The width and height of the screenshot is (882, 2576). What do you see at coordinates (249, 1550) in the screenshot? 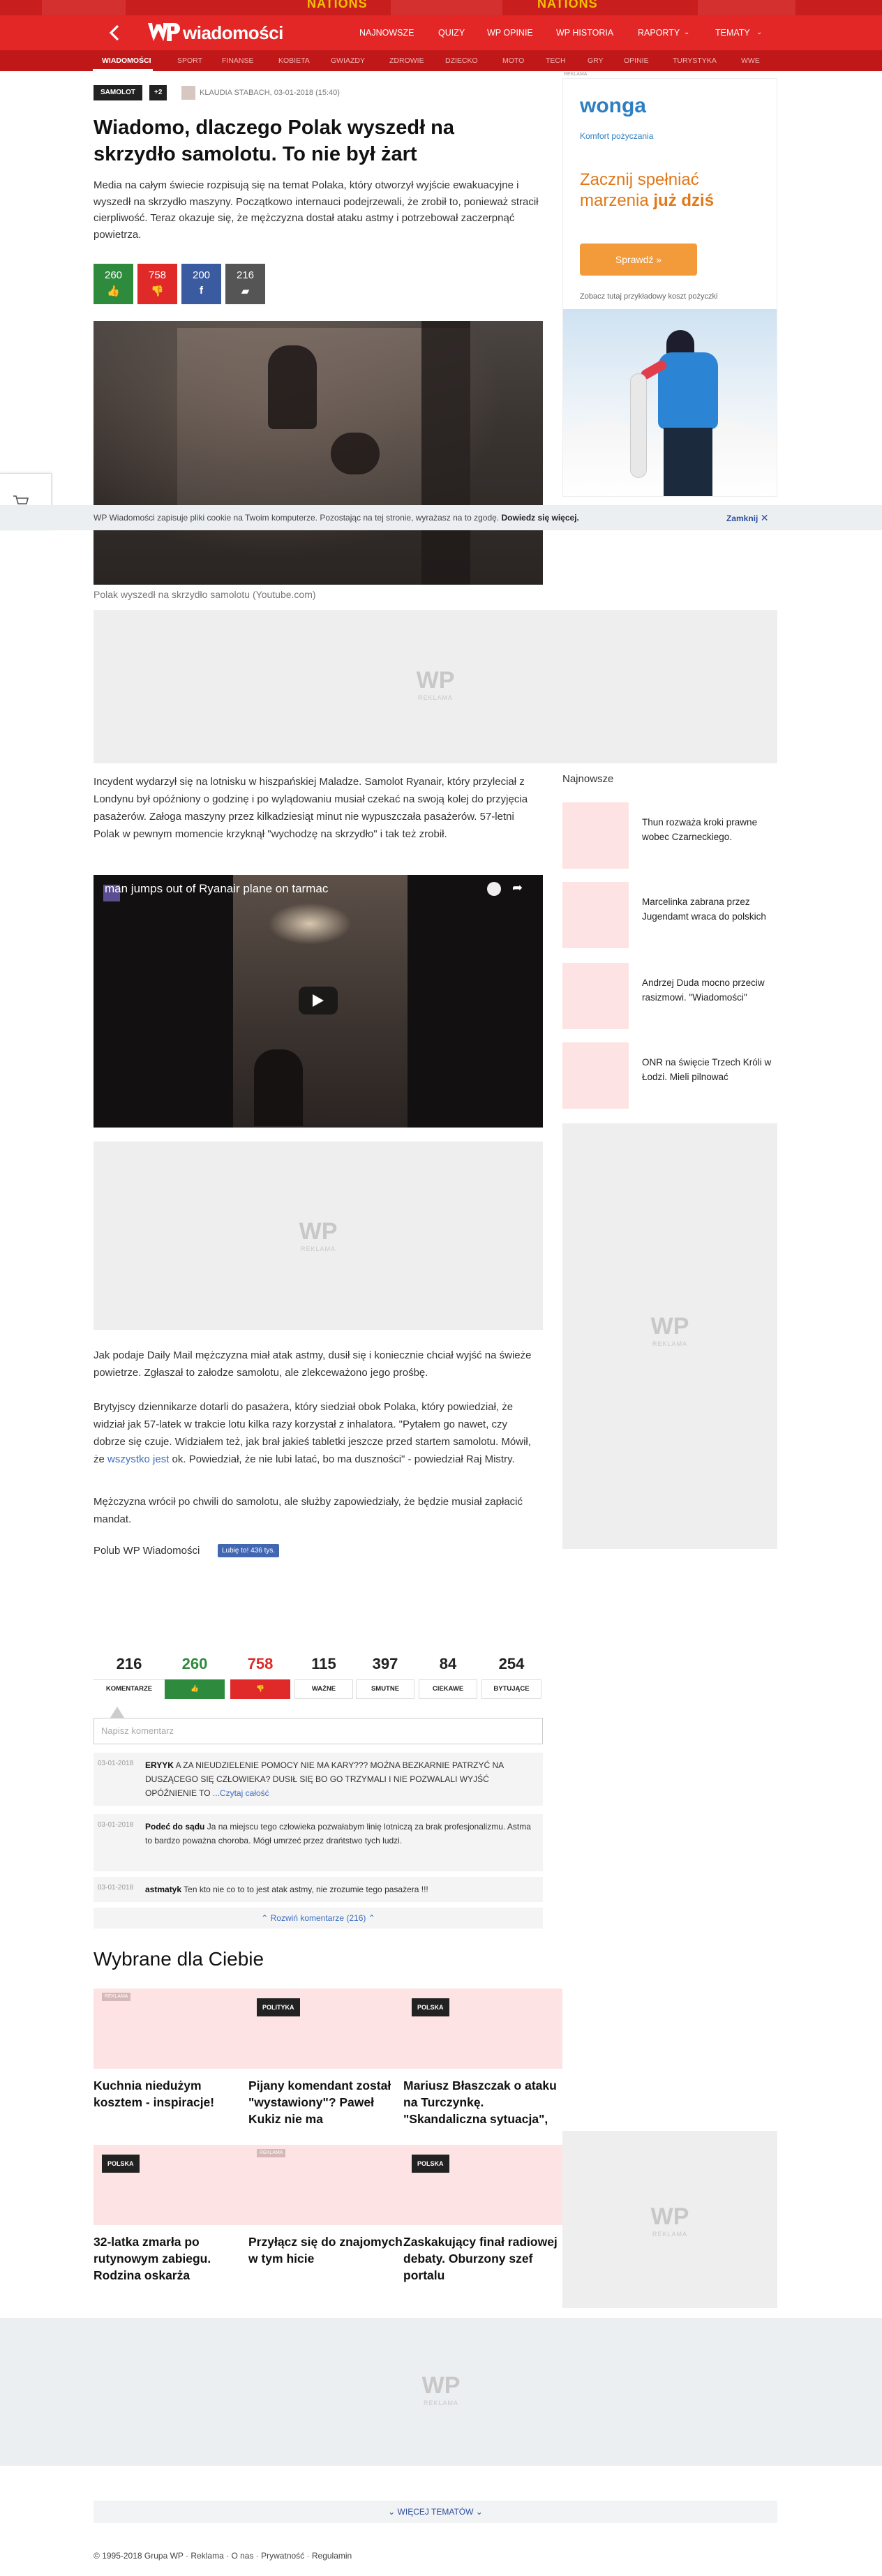
I see `facebook-like-button: Lubię to! 436 tys.` at bounding box center [249, 1550].